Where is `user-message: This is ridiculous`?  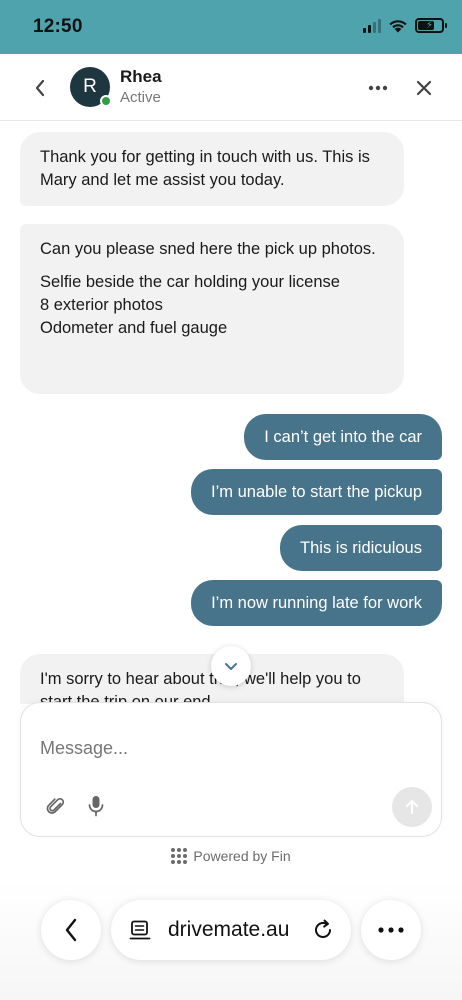
user-message: This is ridiculous is located at coordinates (361, 548).